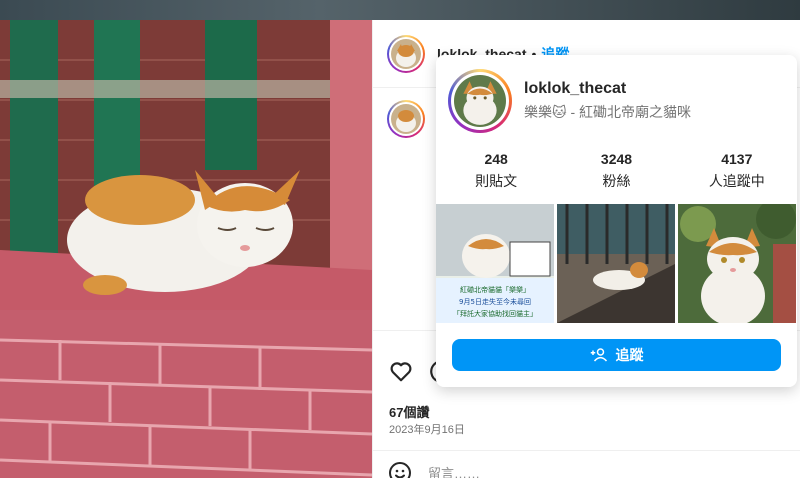 The image size is (800, 478). I want to click on thumb-text-line2: 9月5日走失至今未尋回, so click(495, 301).